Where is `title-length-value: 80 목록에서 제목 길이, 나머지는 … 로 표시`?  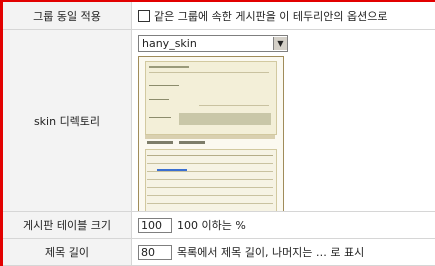 title-length-value: 80 목록에서 제목 길이, 나머지는 … 로 표시 is located at coordinates (283, 252).